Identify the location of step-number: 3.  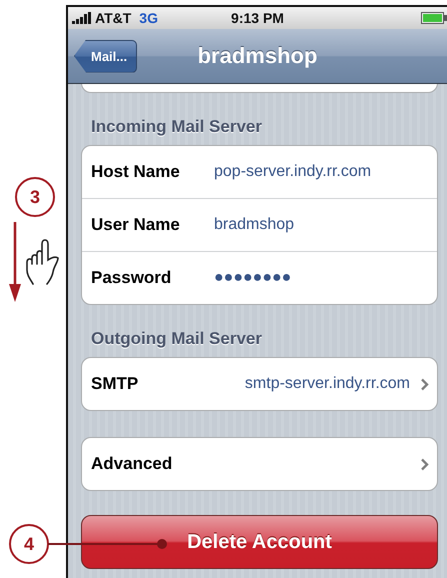
(35, 197).